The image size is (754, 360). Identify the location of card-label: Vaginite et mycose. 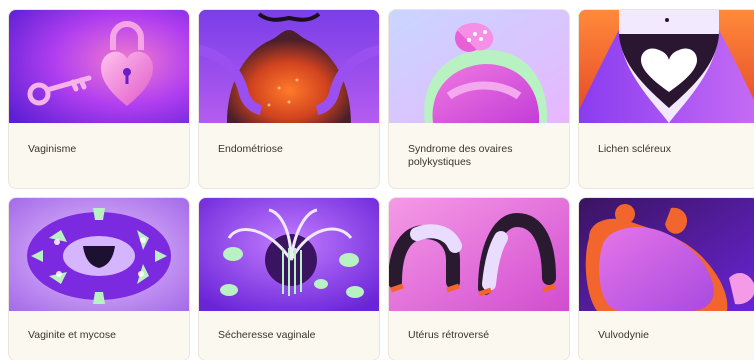
(72, 335).